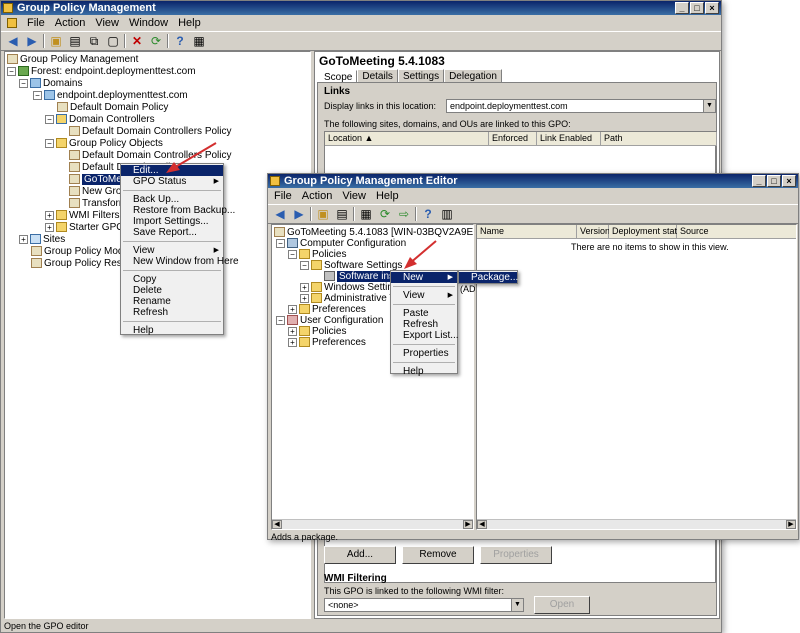 This screenshot has width=800, height=633. I want to click on tree-item-domain-controllers: − Domain Controllers, so click(100, 119).